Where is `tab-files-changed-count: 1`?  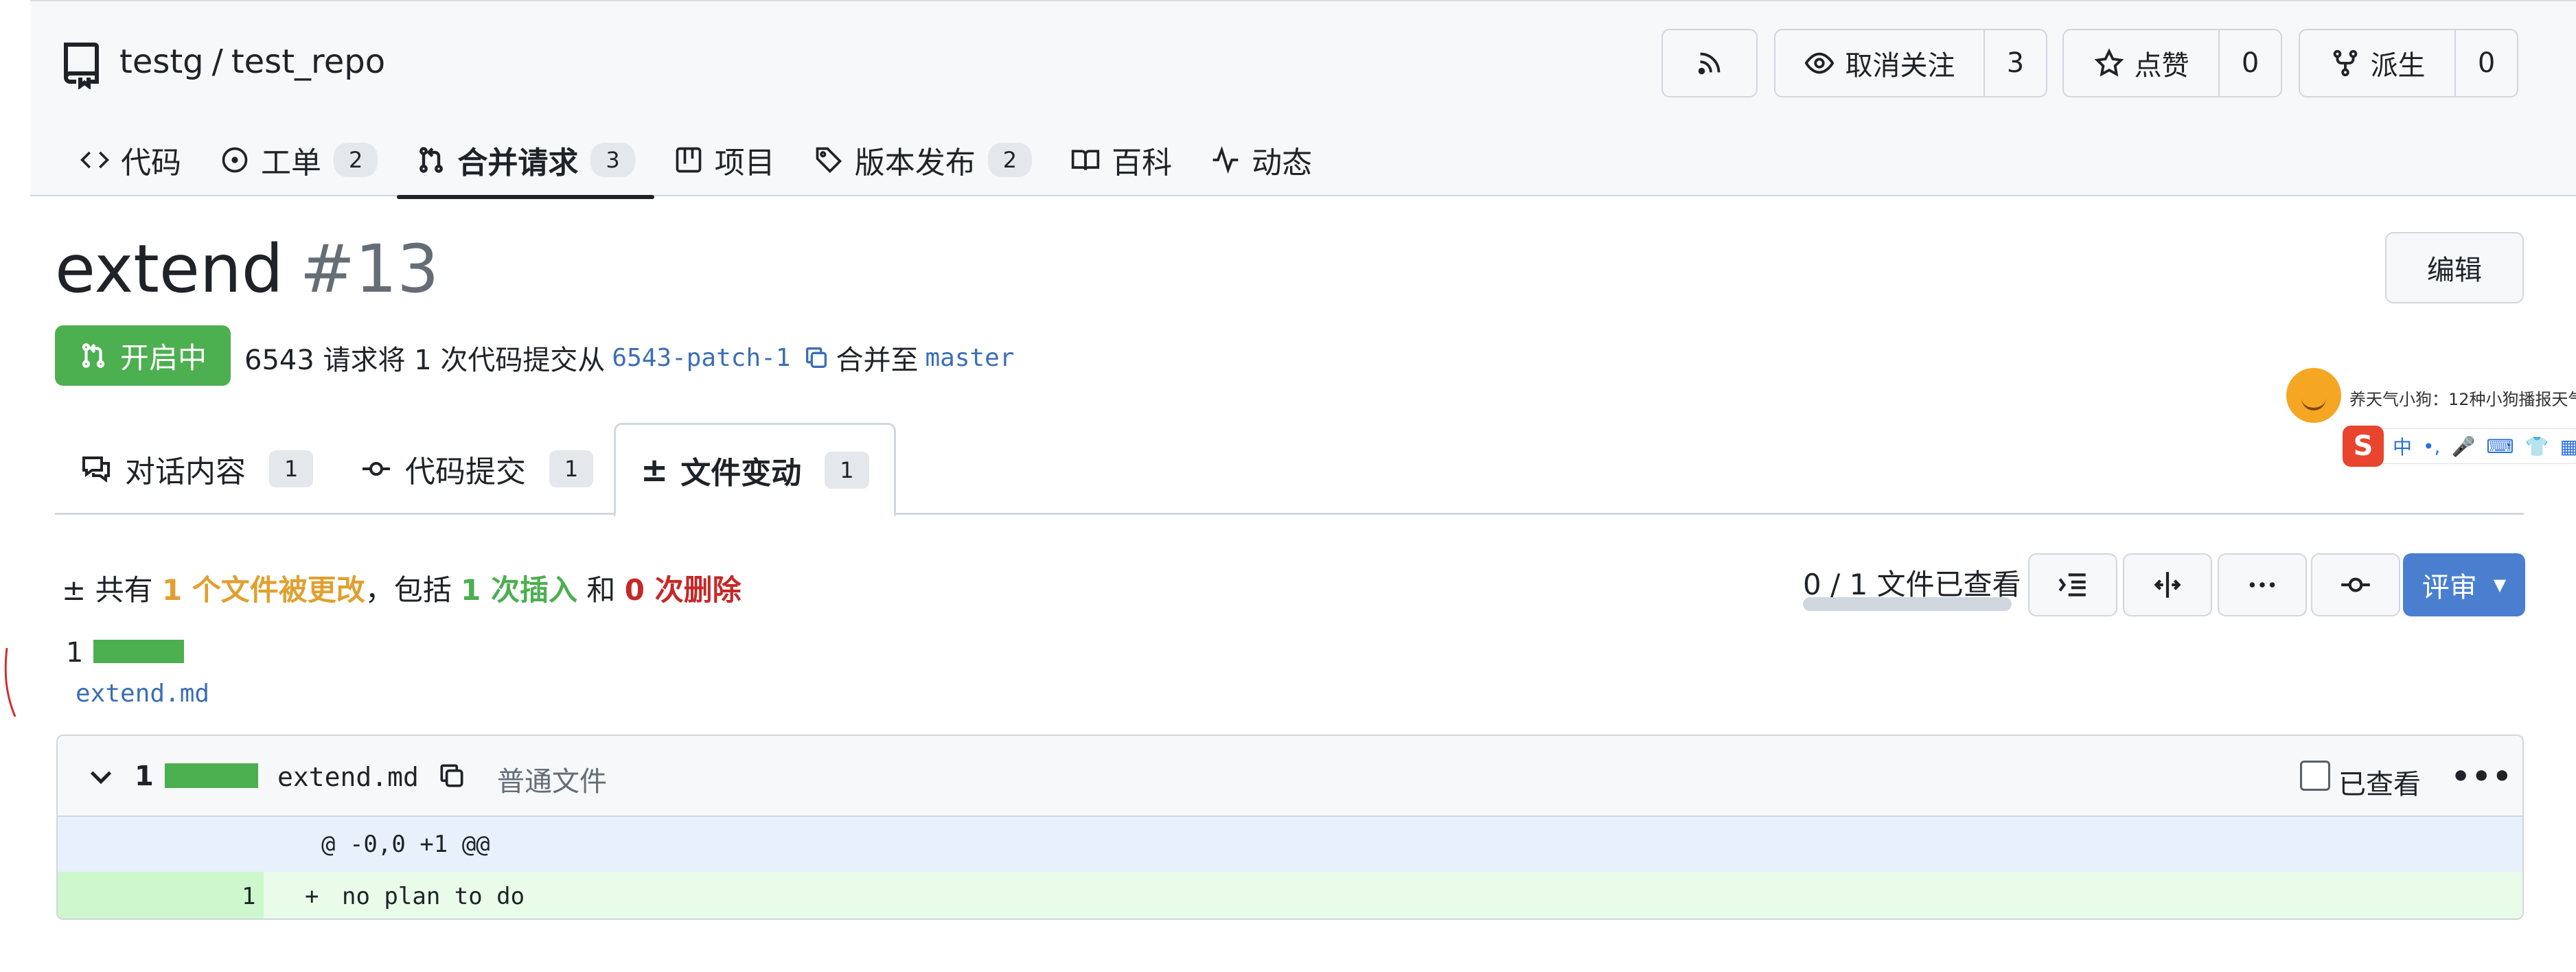 tab-files-changed-count: 1 is located at coordinates (847, 470).